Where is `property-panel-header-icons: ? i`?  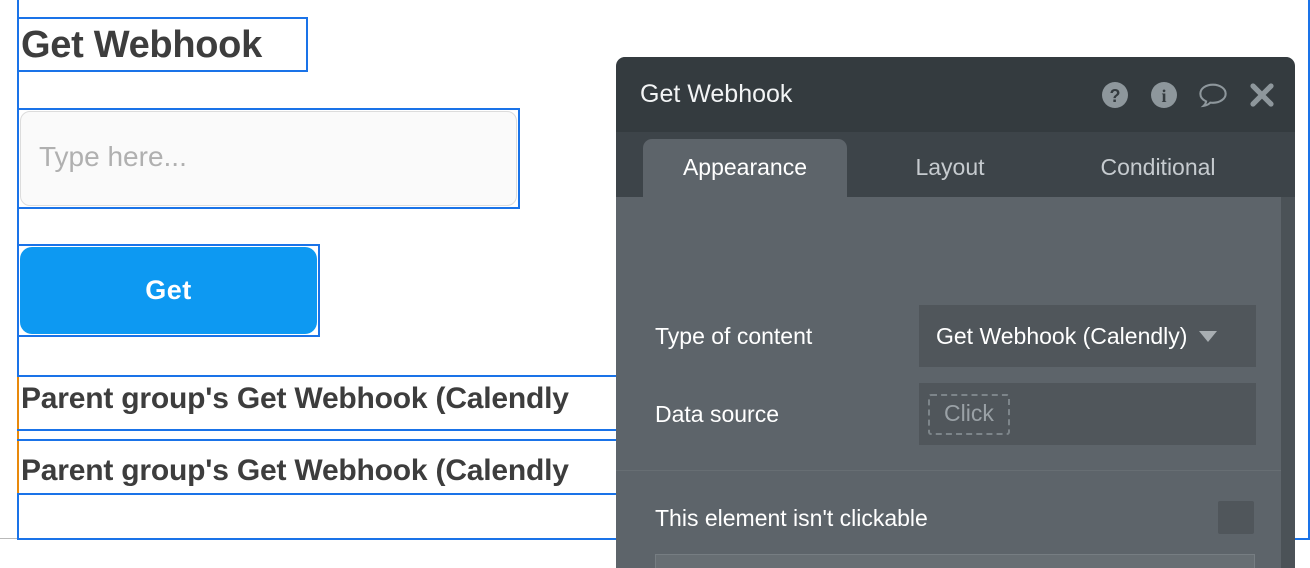 property-panel-header-icons: ? i is located at coordinates (1188, 94).